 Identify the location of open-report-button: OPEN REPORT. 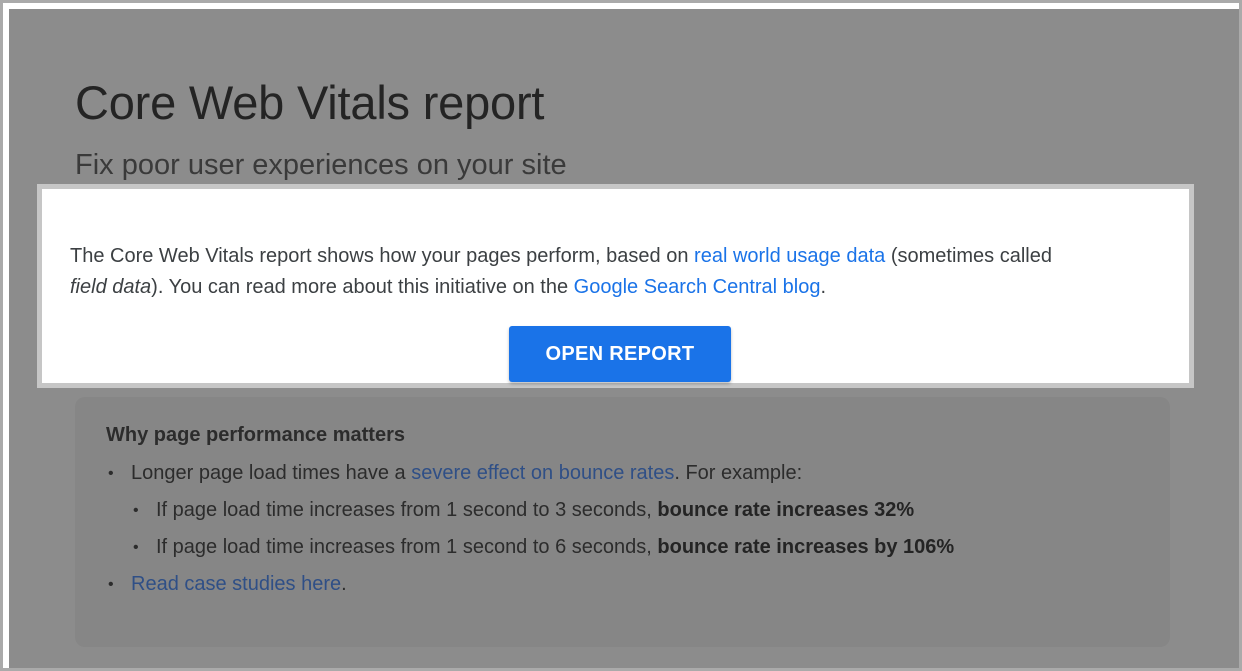
(620, 354).